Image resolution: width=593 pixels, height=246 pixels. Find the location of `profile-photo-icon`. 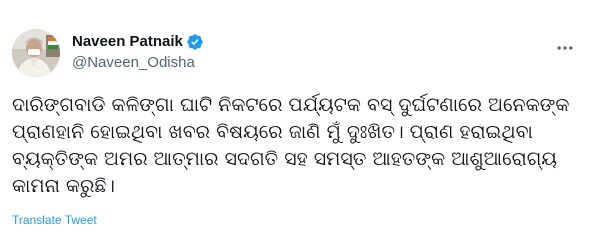

profile-photo-icon is located at coordinates (36, 53).